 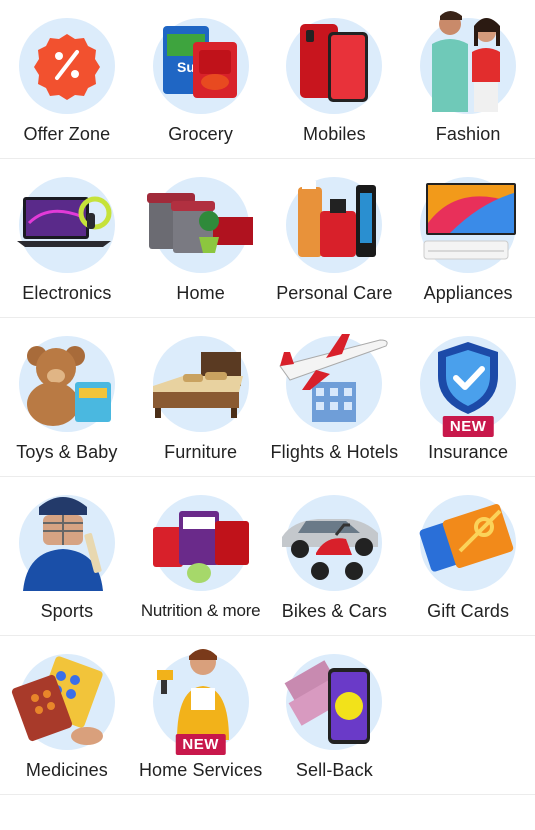 I want to click on category-sports: Sports, so click(x=67, y=556).